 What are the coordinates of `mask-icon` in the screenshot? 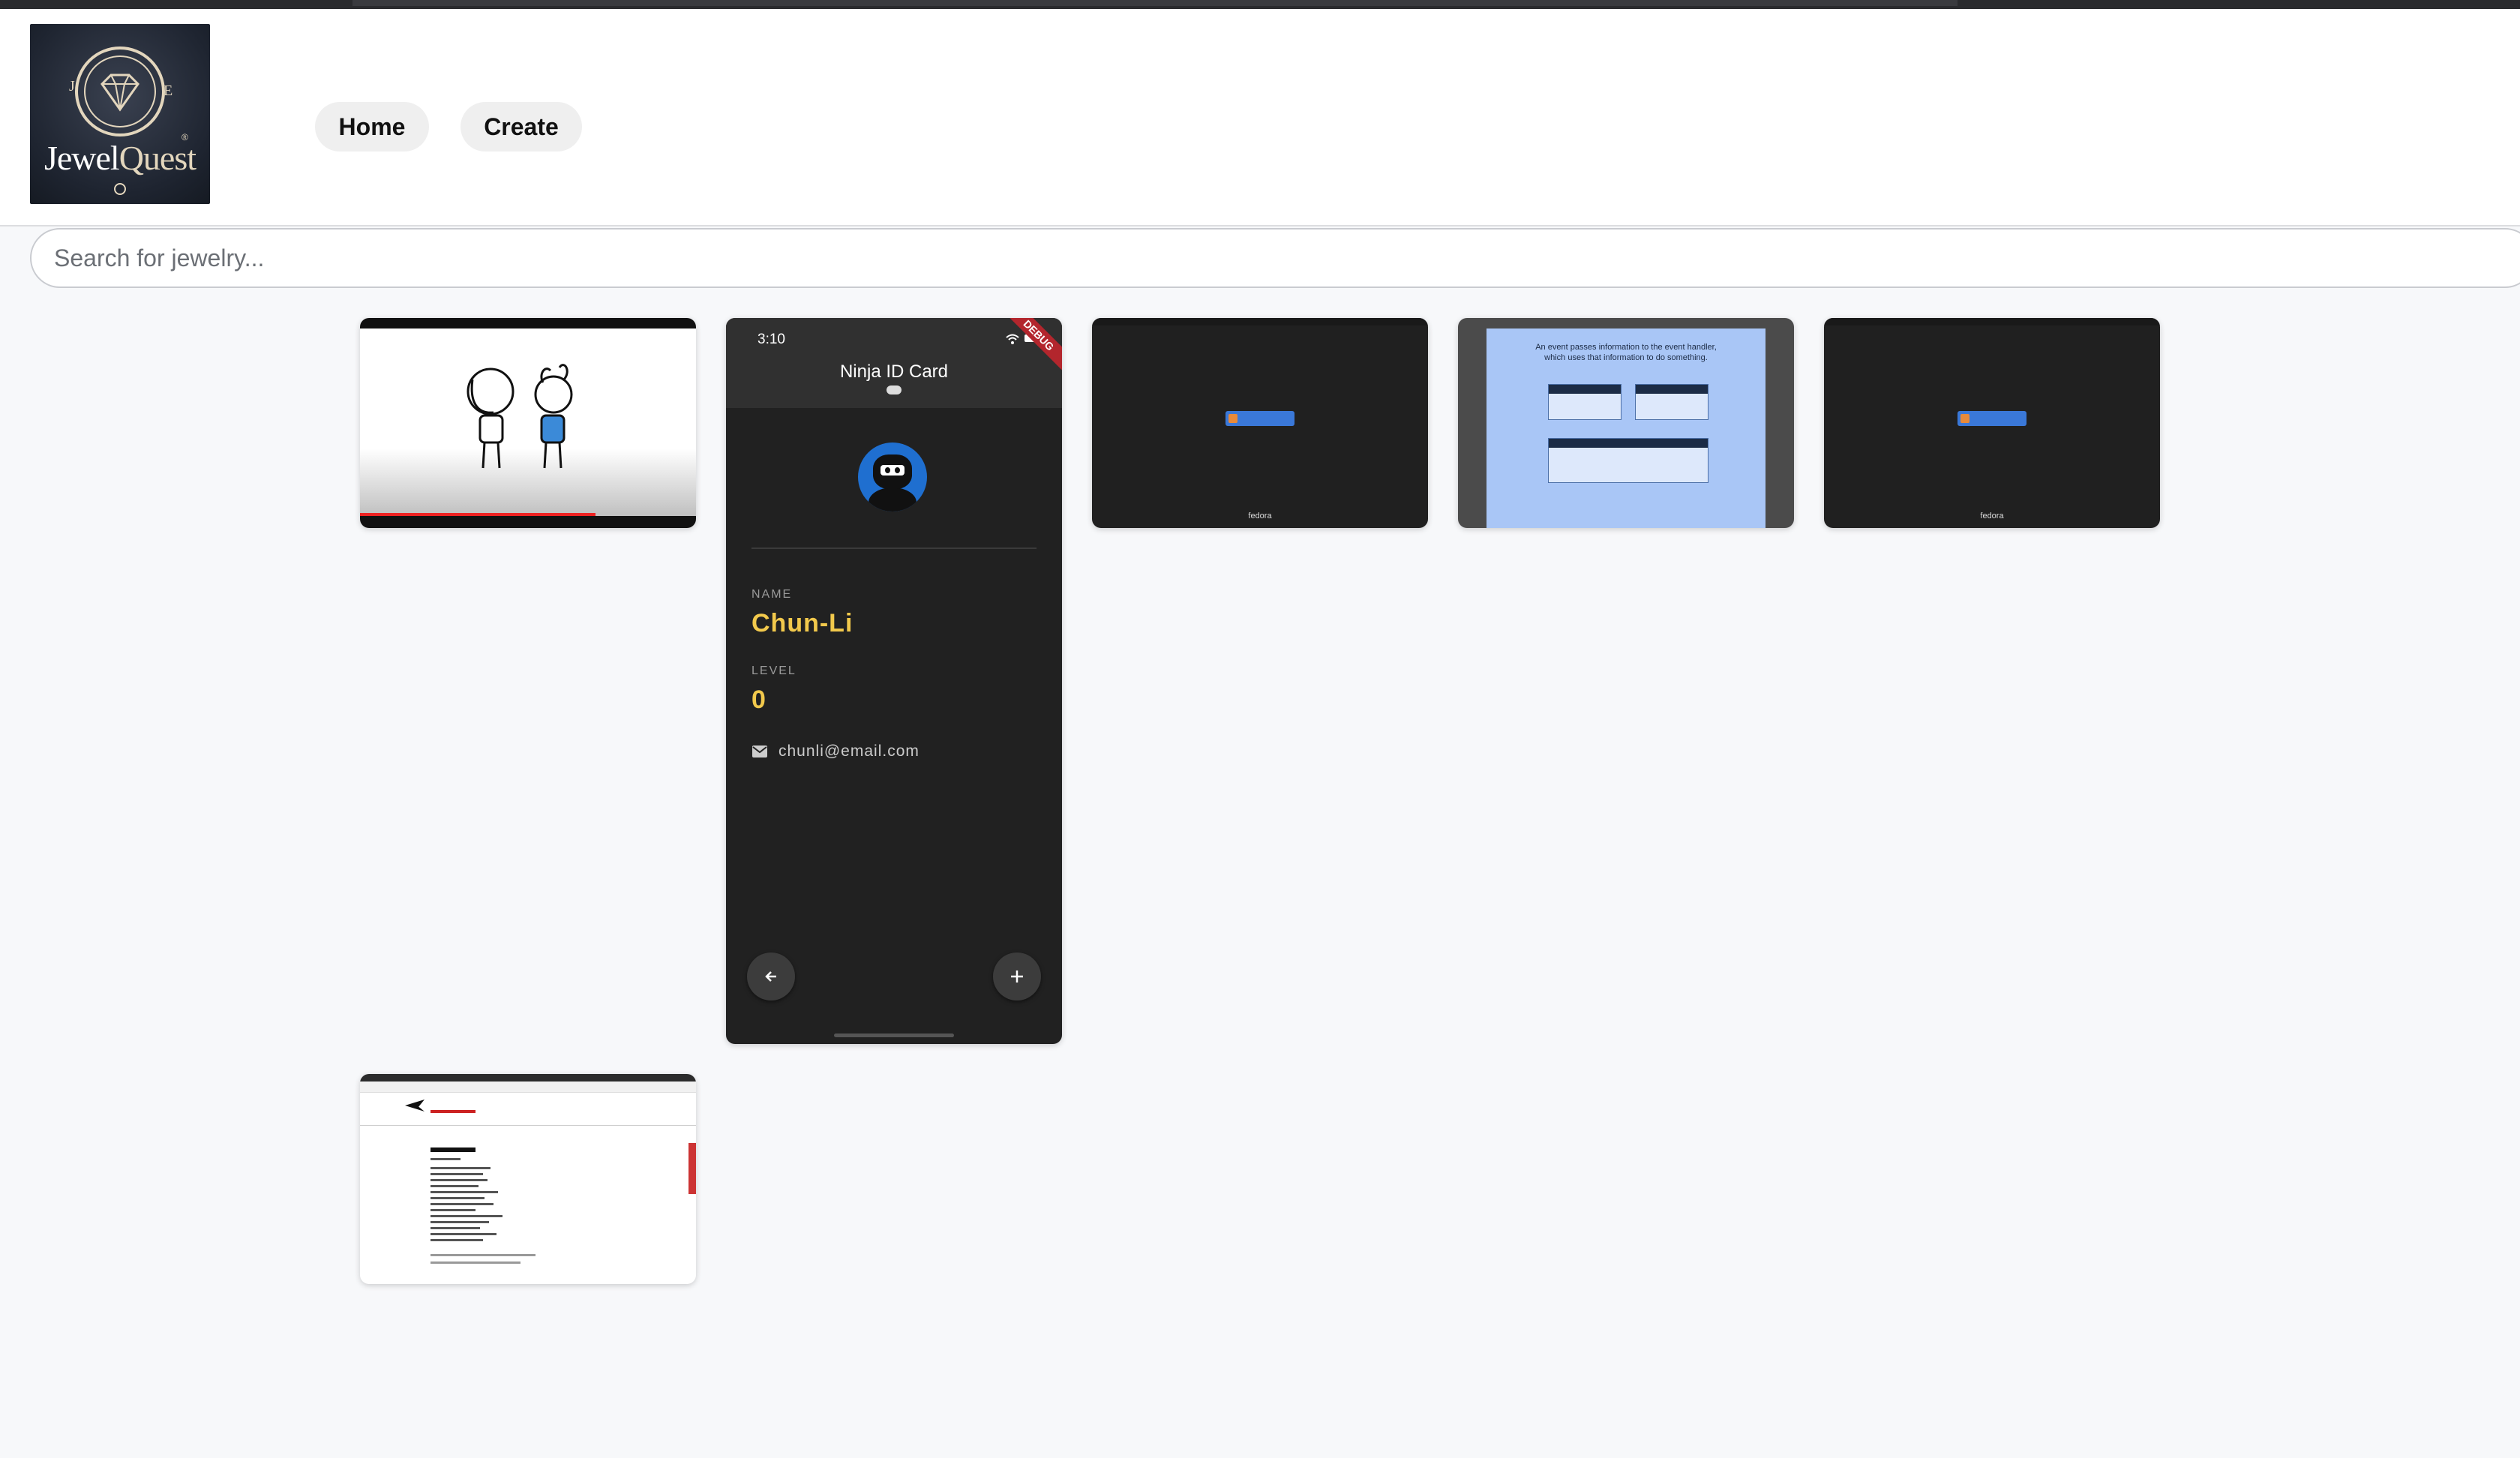 It's located at (894, 390).